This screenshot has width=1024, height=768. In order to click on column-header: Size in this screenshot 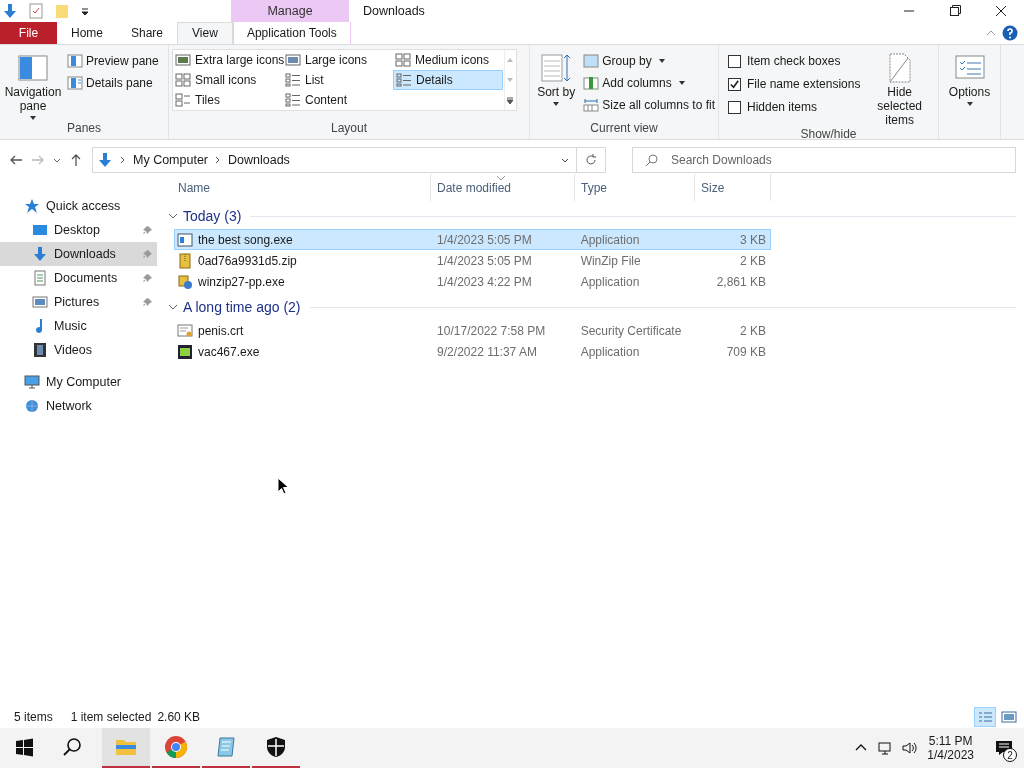, I will do `click(733, 187)`.